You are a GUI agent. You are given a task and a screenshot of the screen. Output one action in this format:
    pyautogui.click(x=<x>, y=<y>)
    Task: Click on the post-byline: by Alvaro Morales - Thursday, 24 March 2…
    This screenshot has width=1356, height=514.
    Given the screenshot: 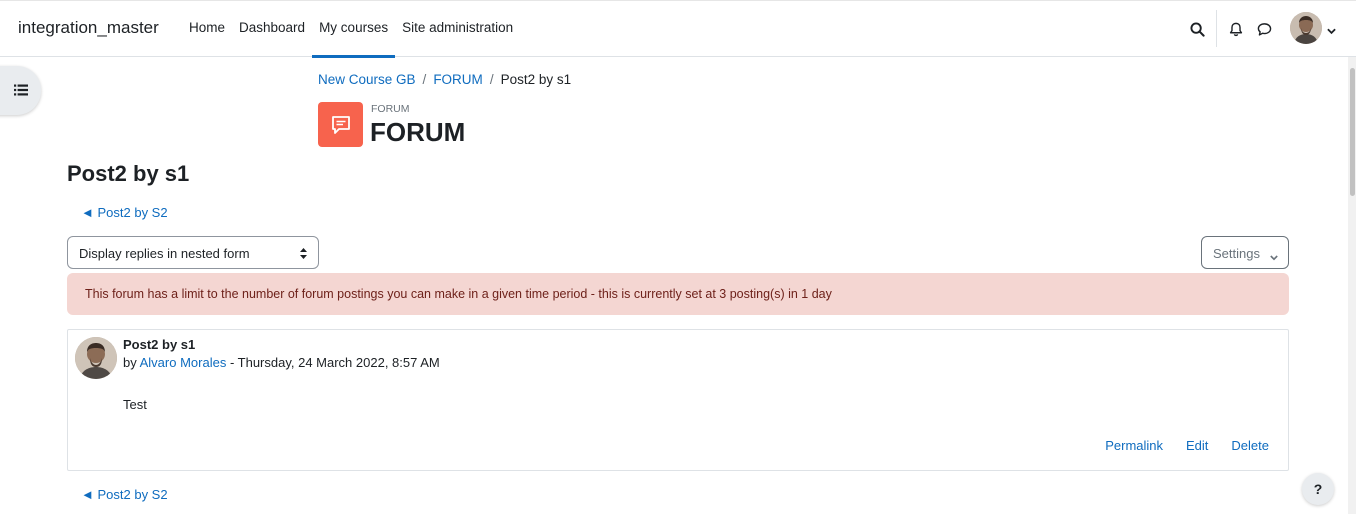 What is the action you would take?
    pyautogui.click(x=281, y=362)
    